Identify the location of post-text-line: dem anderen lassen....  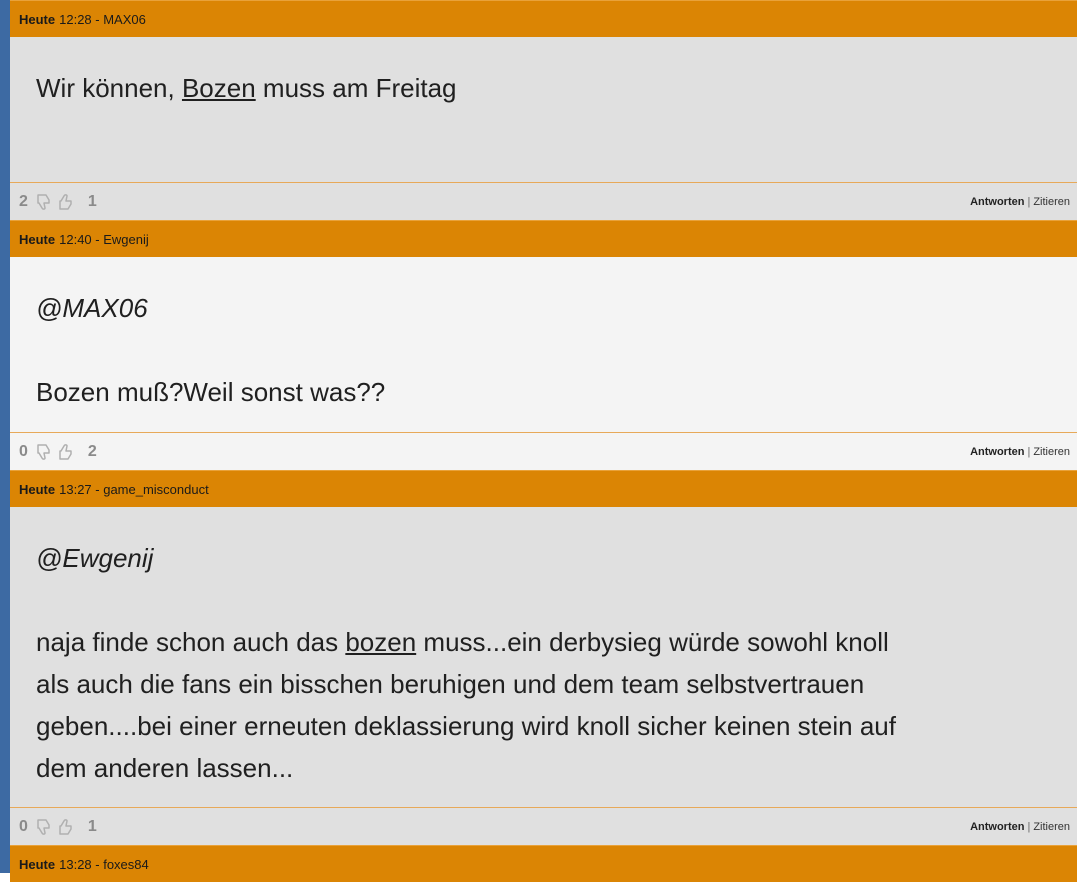
(165, 768).